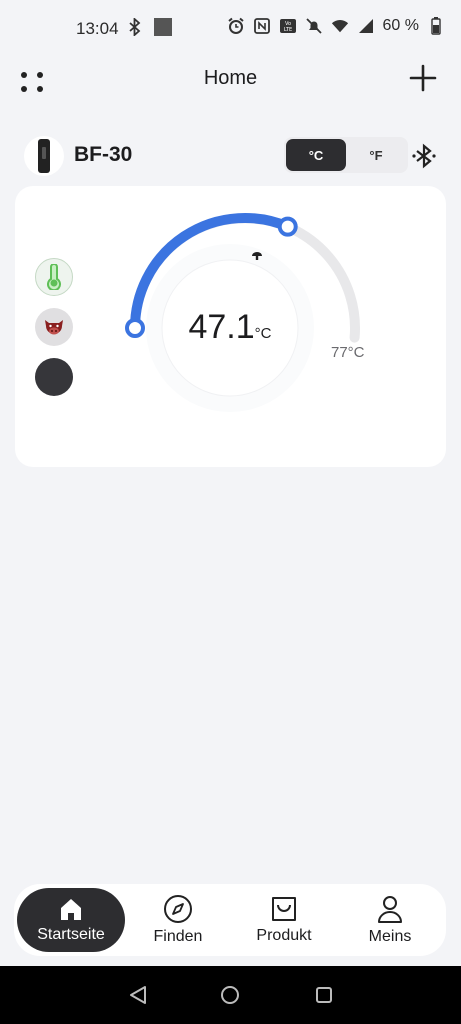  What do you see at coordinates (288, 26) in the screenshot?
I see `volte-icon: Vo LTE` at bounding box center [288, 26].